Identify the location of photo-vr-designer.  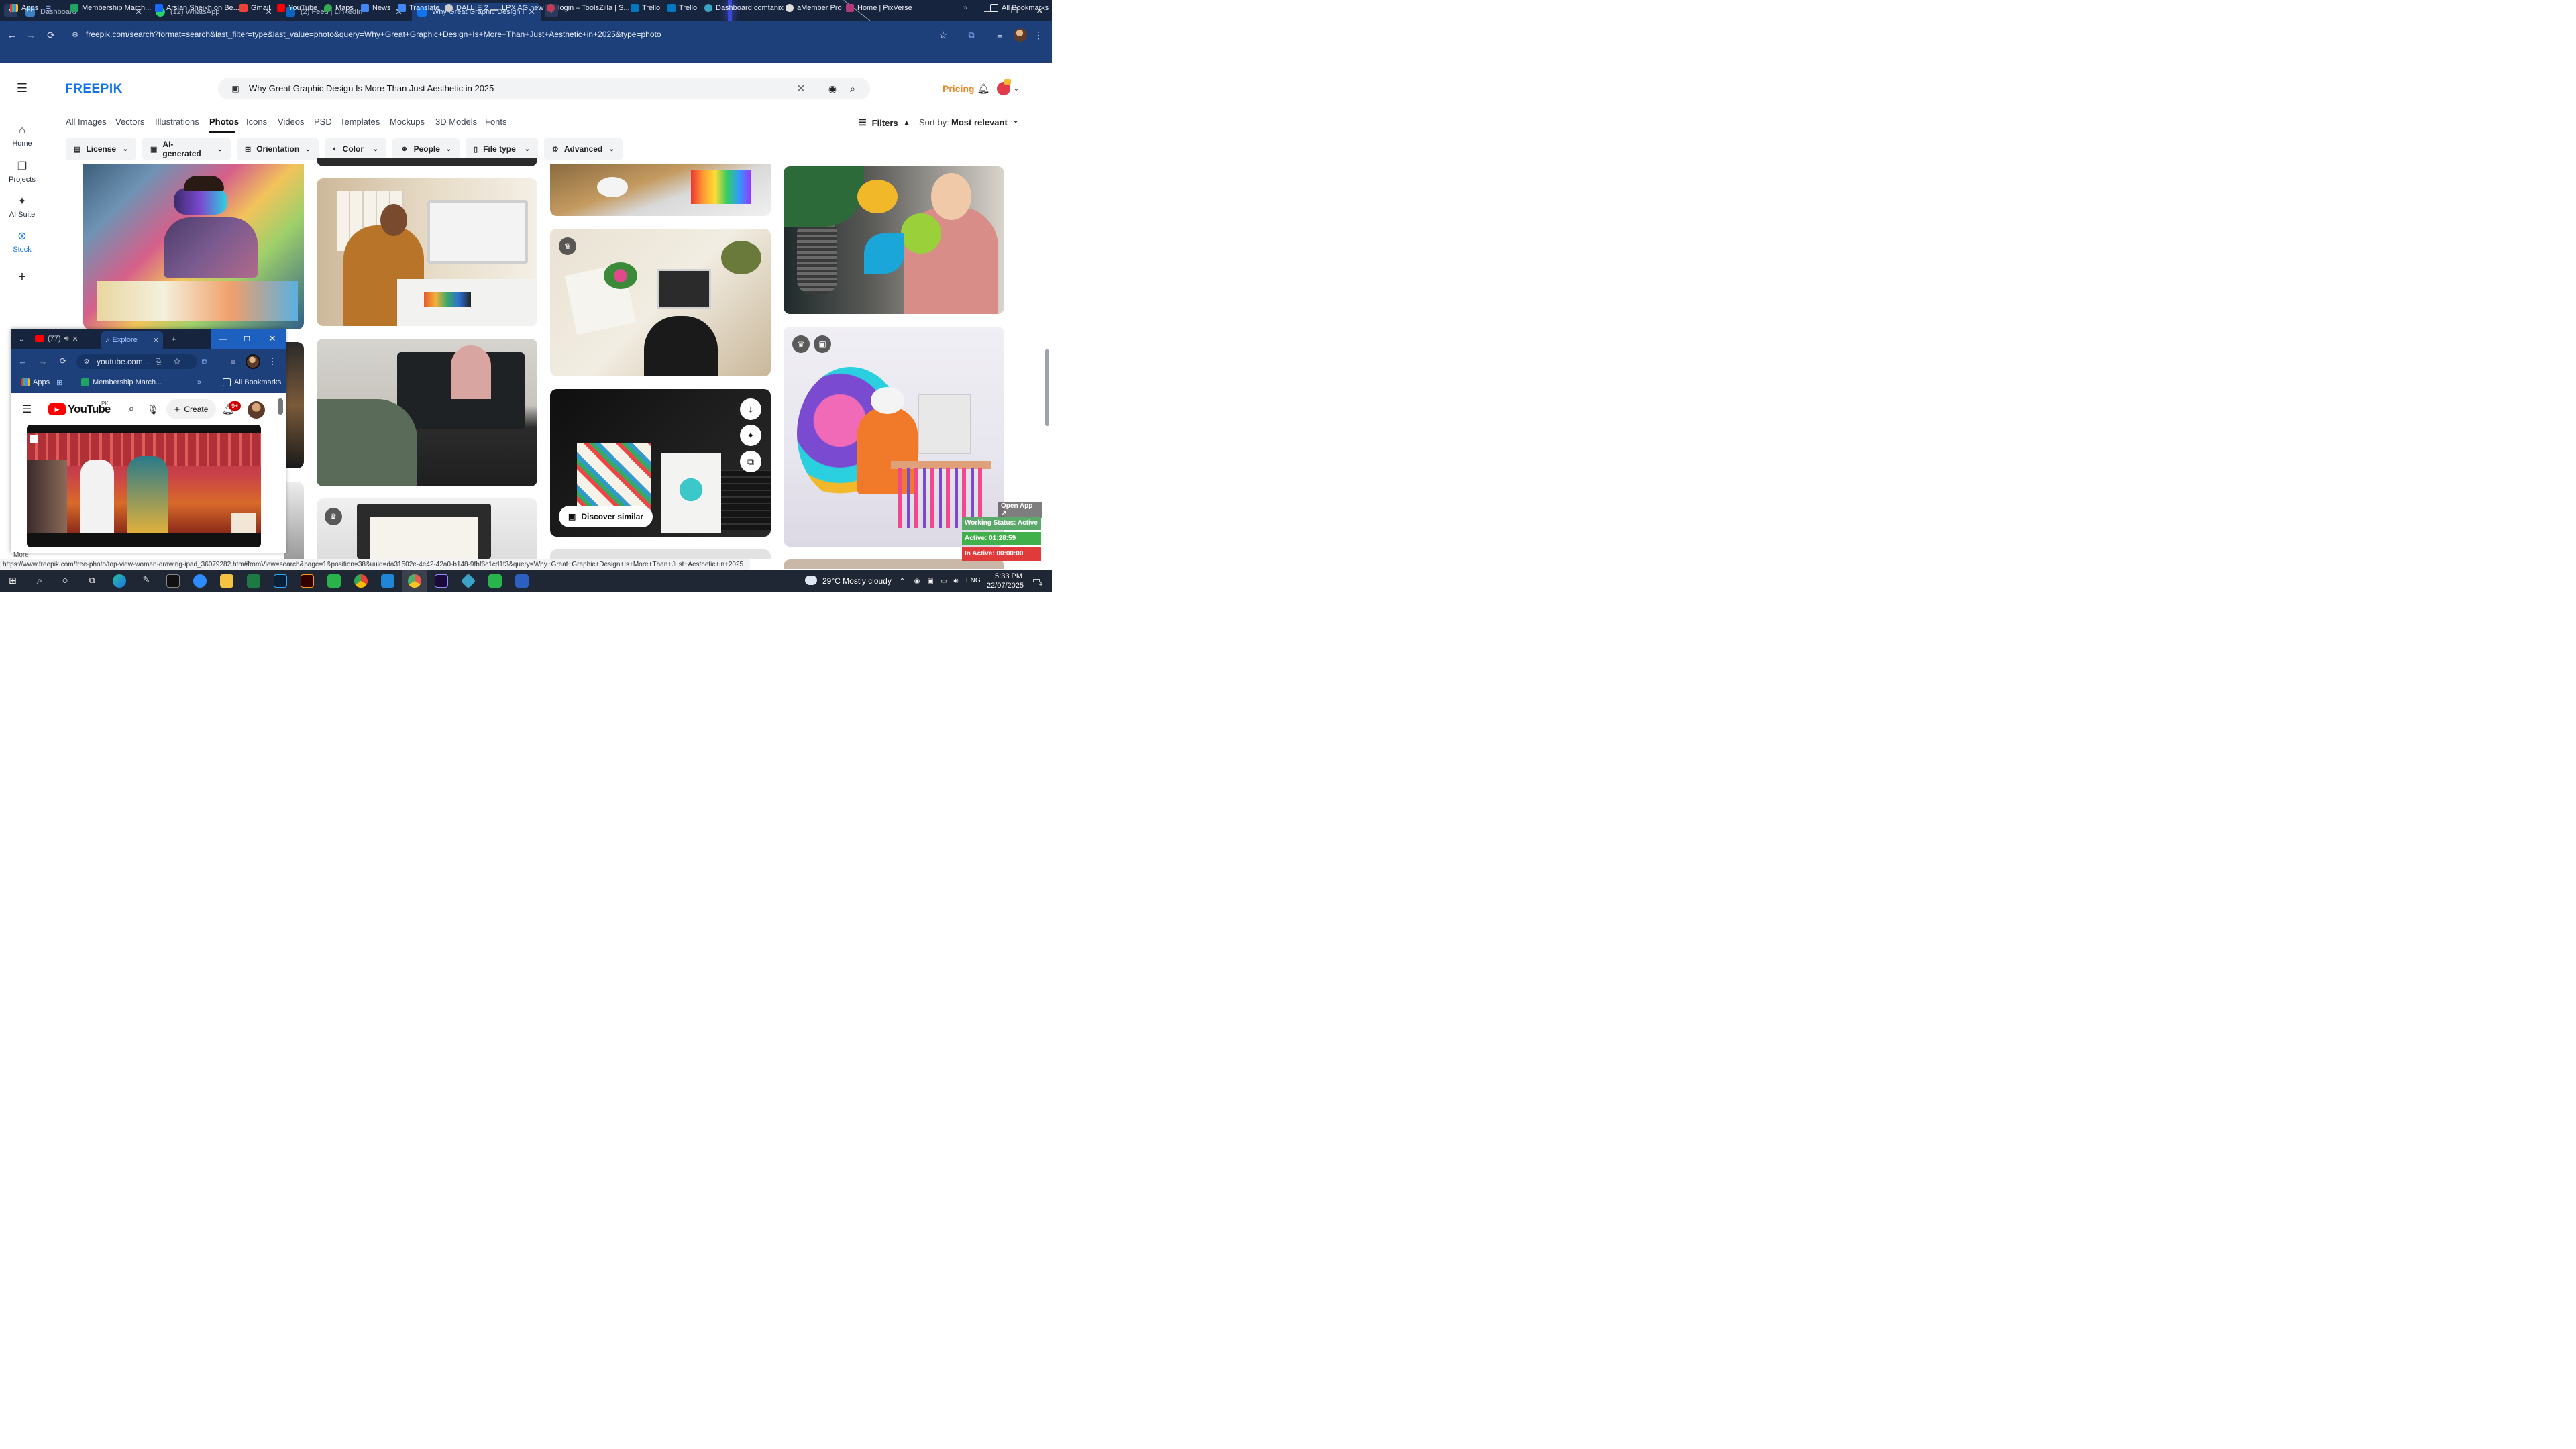
(193, 246).